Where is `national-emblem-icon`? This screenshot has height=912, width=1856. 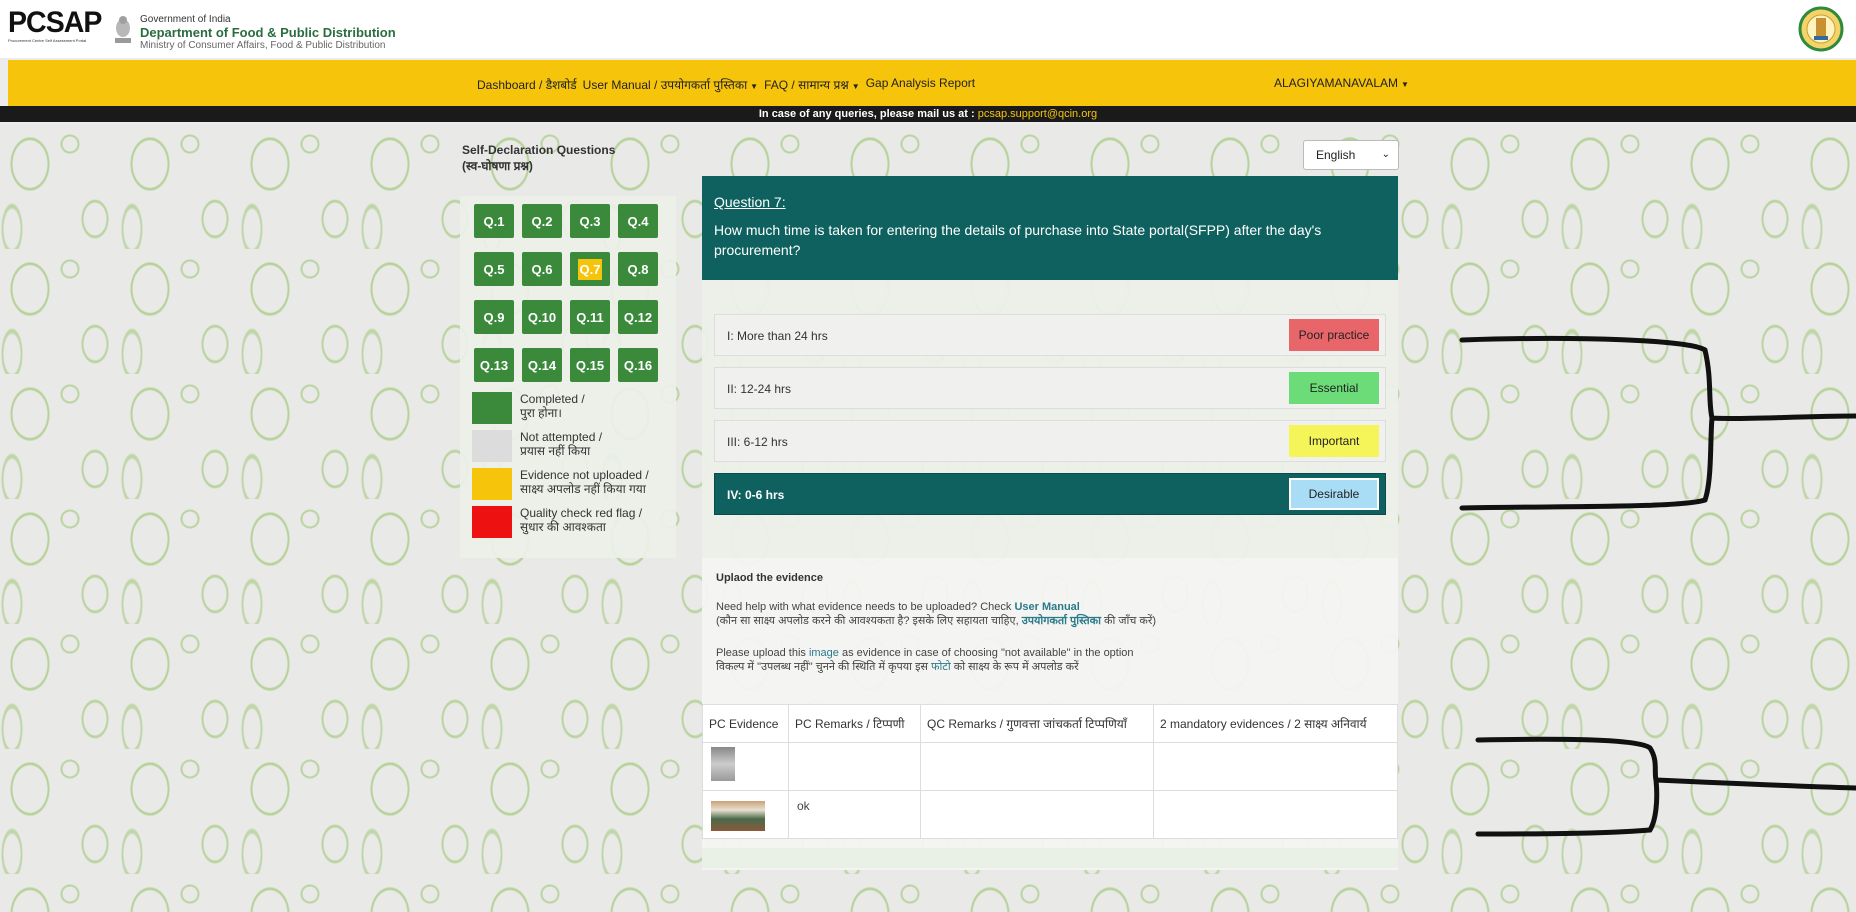 national-emblem-icon is located at coordinates (123, 29).